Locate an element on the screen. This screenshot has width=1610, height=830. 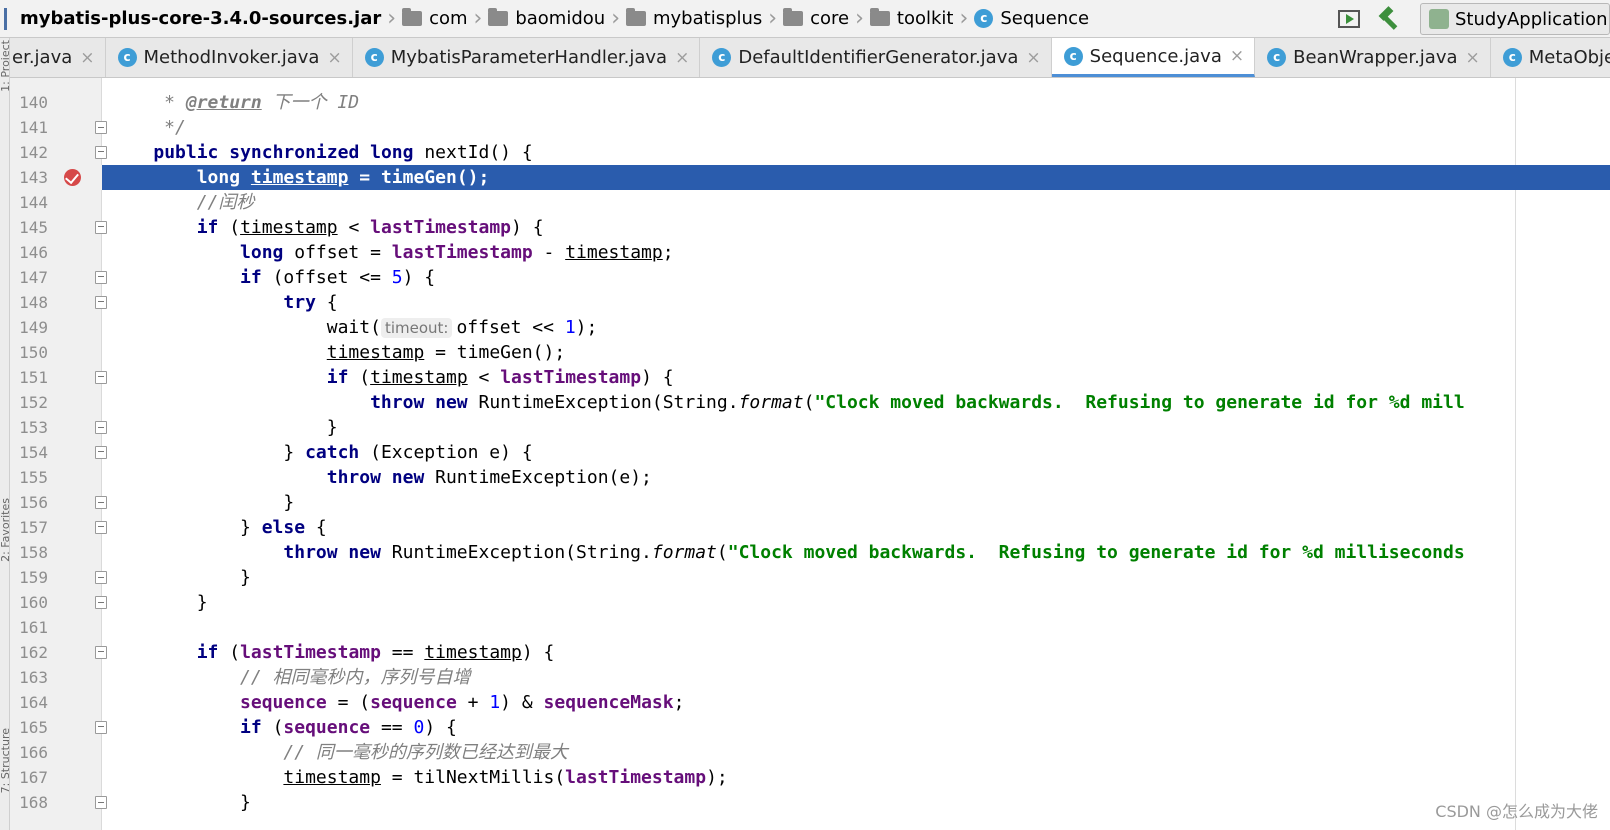
run-configuration-selector: StudyApplication is located at coordinates (1515, 19).